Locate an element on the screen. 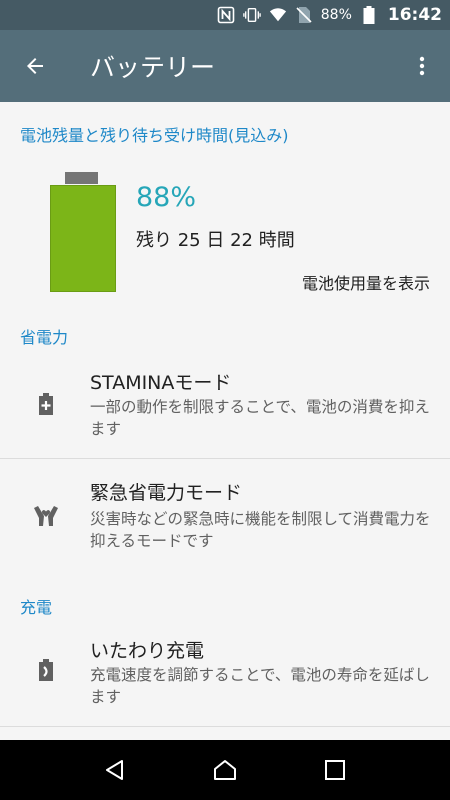  nfc-icon is located at coordinates (226, 15).